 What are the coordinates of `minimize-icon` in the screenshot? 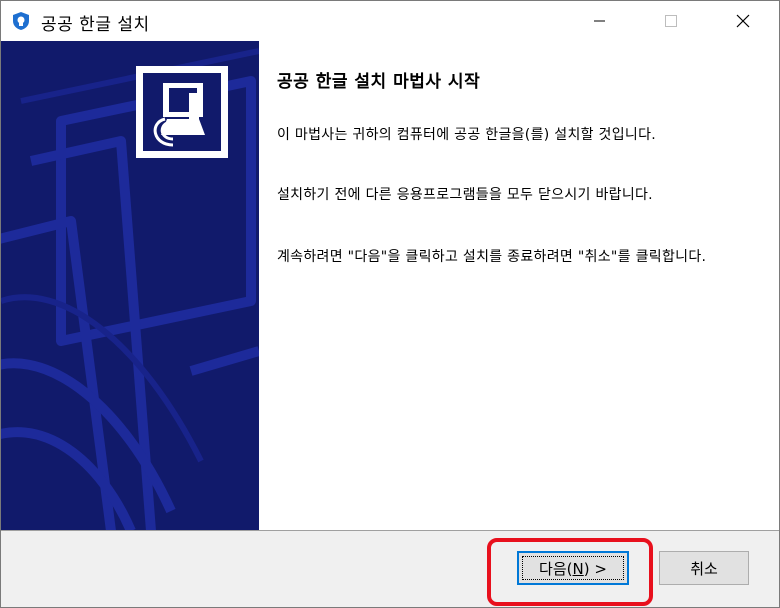 It's located at (599, 21).